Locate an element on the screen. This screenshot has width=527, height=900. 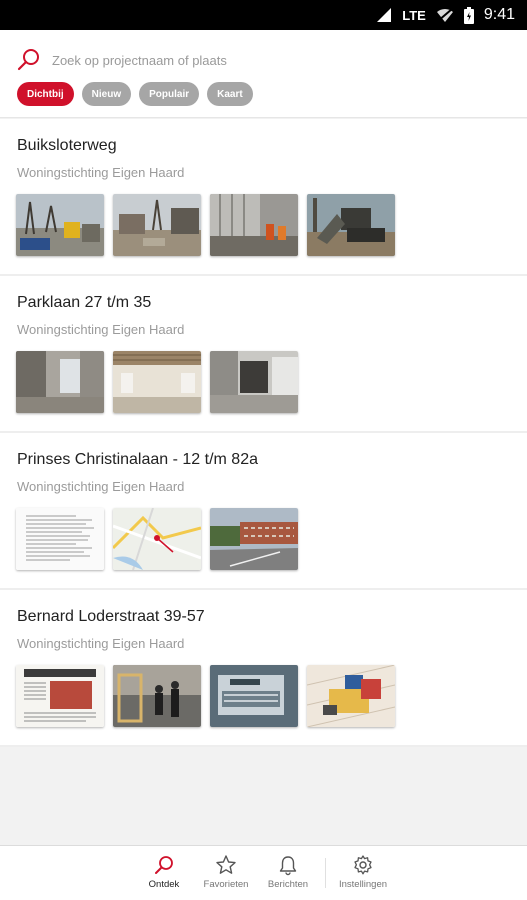
search-input is located at coordinates (262, 60).